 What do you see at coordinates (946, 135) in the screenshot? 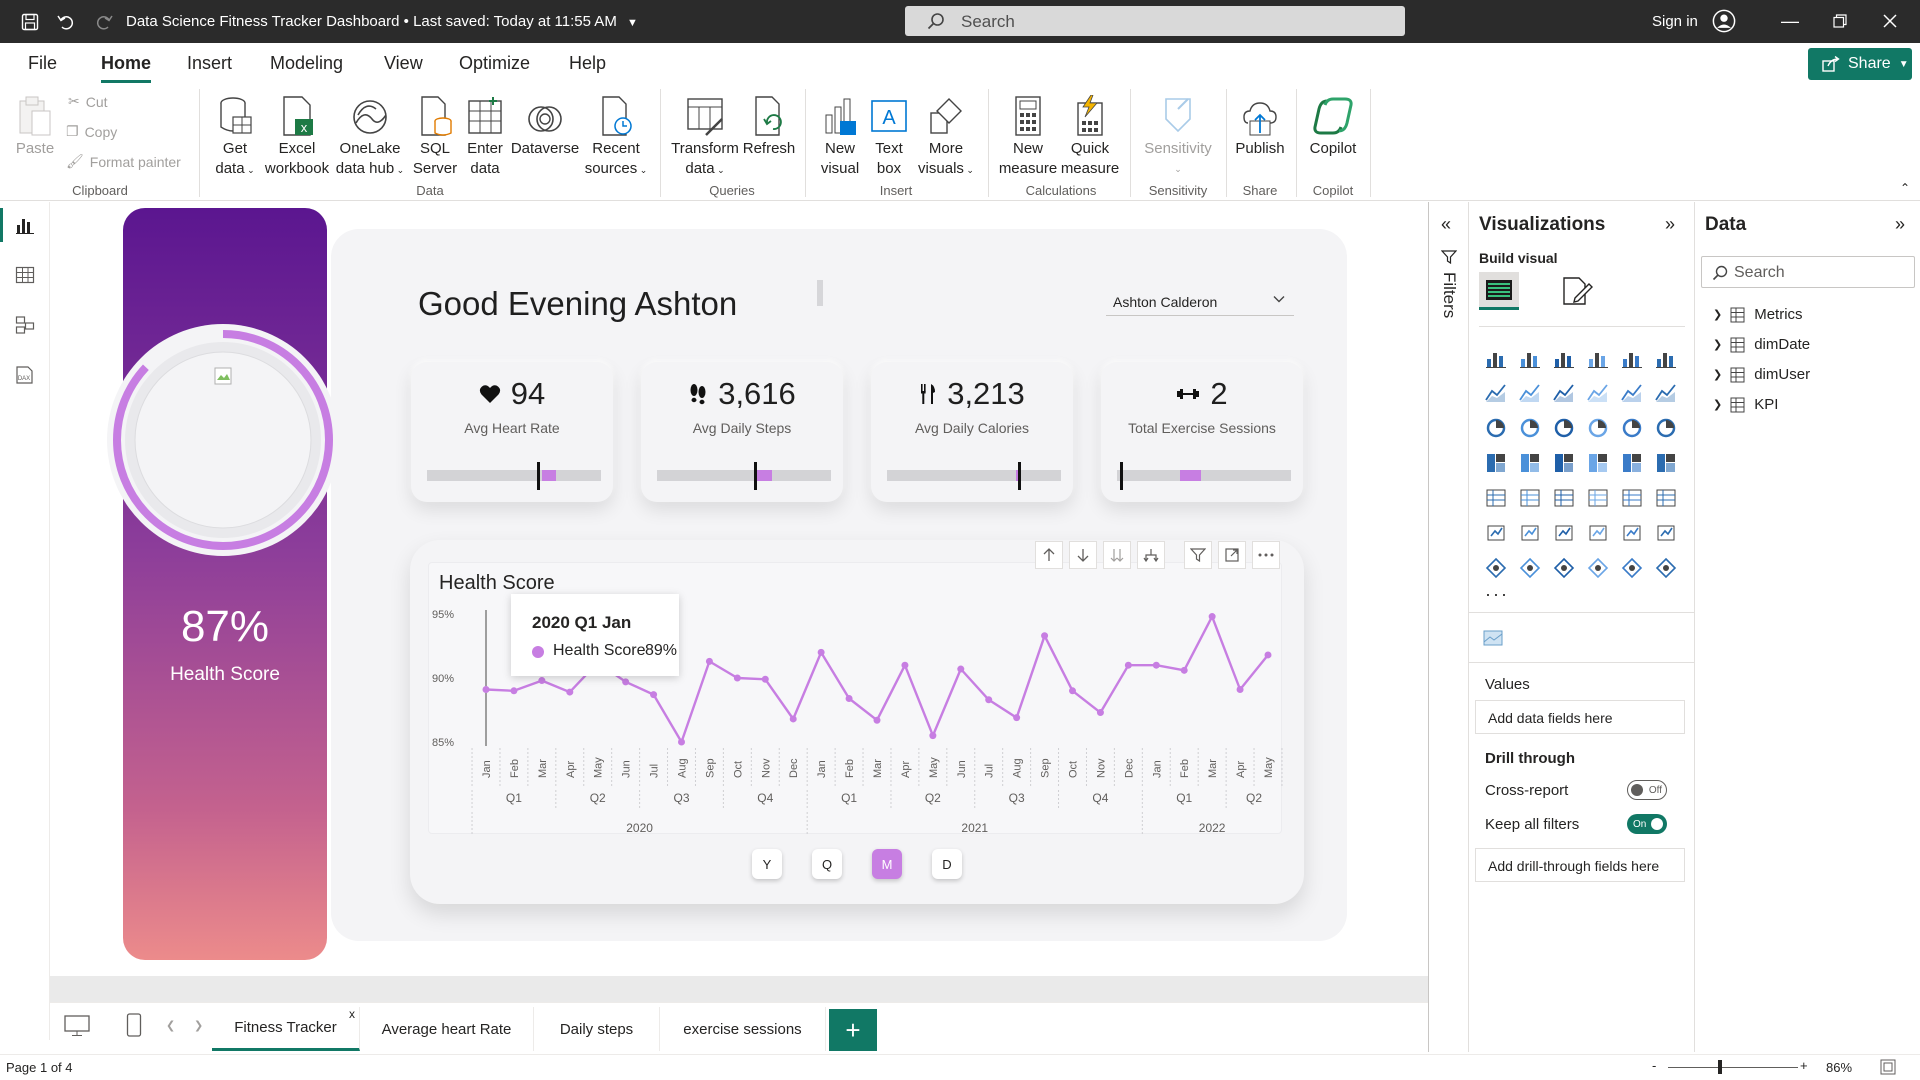
I see `more-visuals-button: More visuals ⌄` at bounding box center [946, 135].